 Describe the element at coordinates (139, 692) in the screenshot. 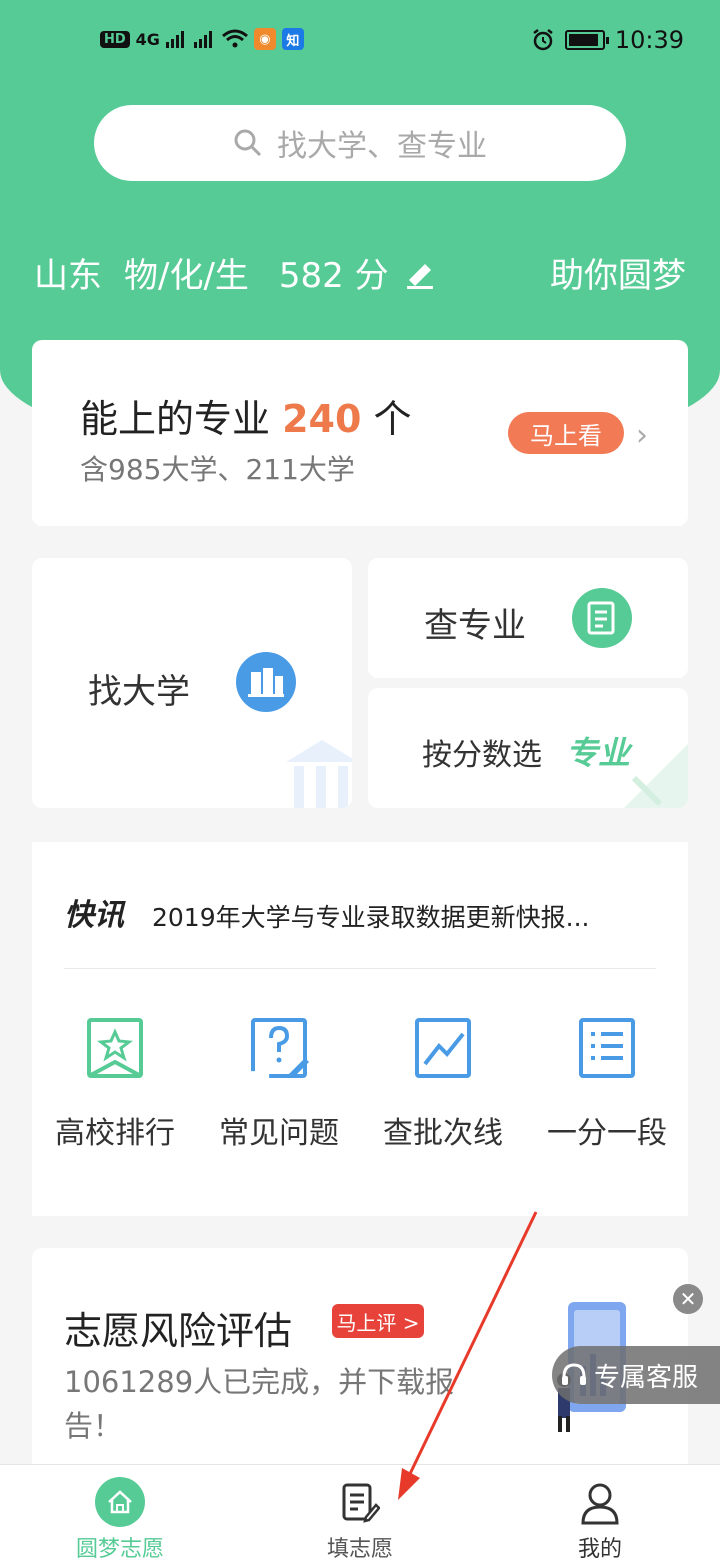

I see `find-university-label: 找大学` at that location.